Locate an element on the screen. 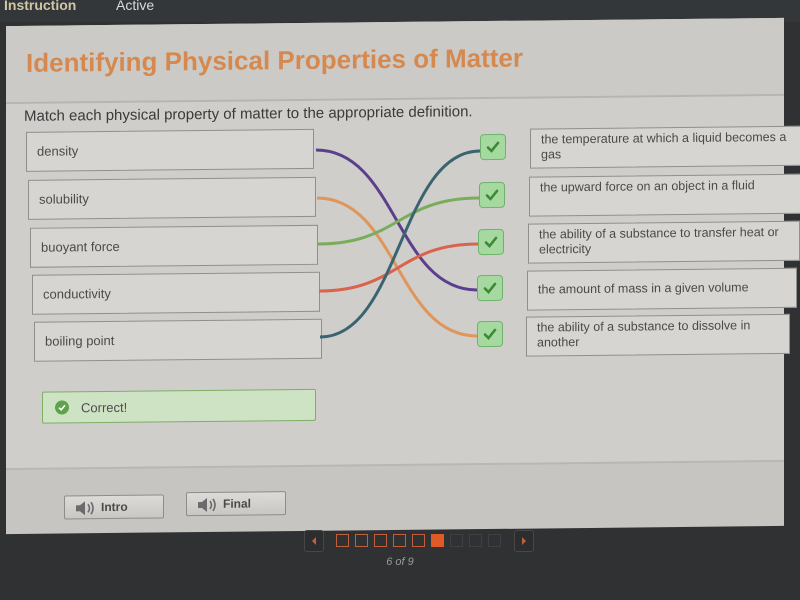  definition-2: the upward force on an object in a fluid is located at coordinates (664, 195).